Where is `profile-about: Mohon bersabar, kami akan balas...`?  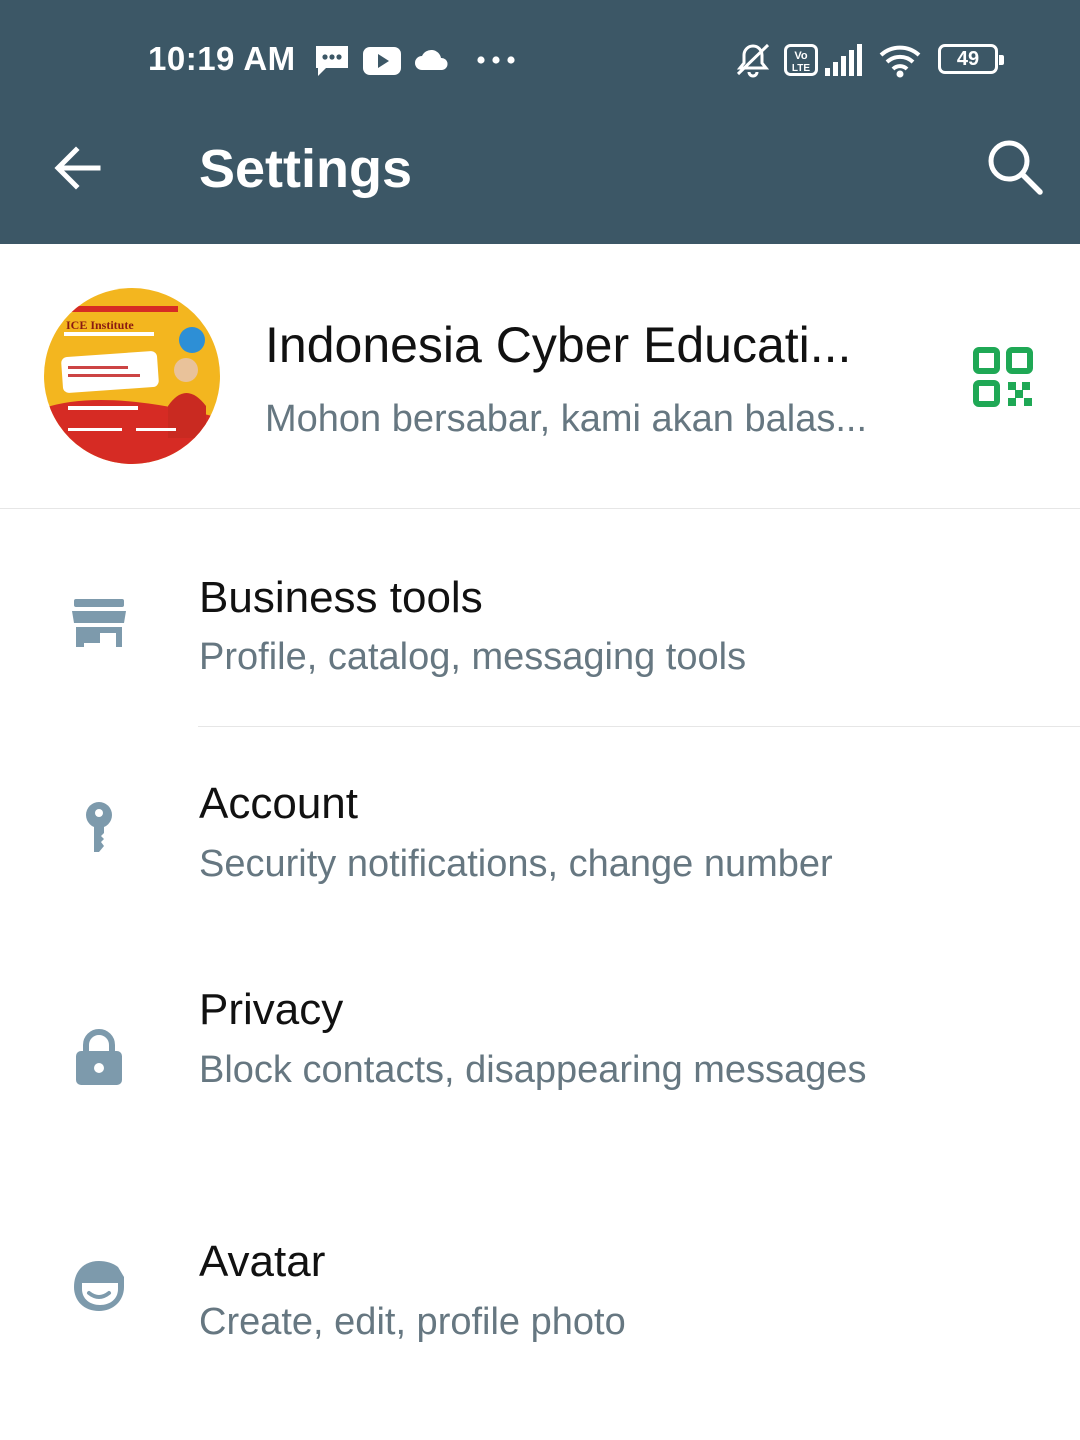
profile-about: Mohon bersabar, kami akan balas... is located at coordinates (566, 419).